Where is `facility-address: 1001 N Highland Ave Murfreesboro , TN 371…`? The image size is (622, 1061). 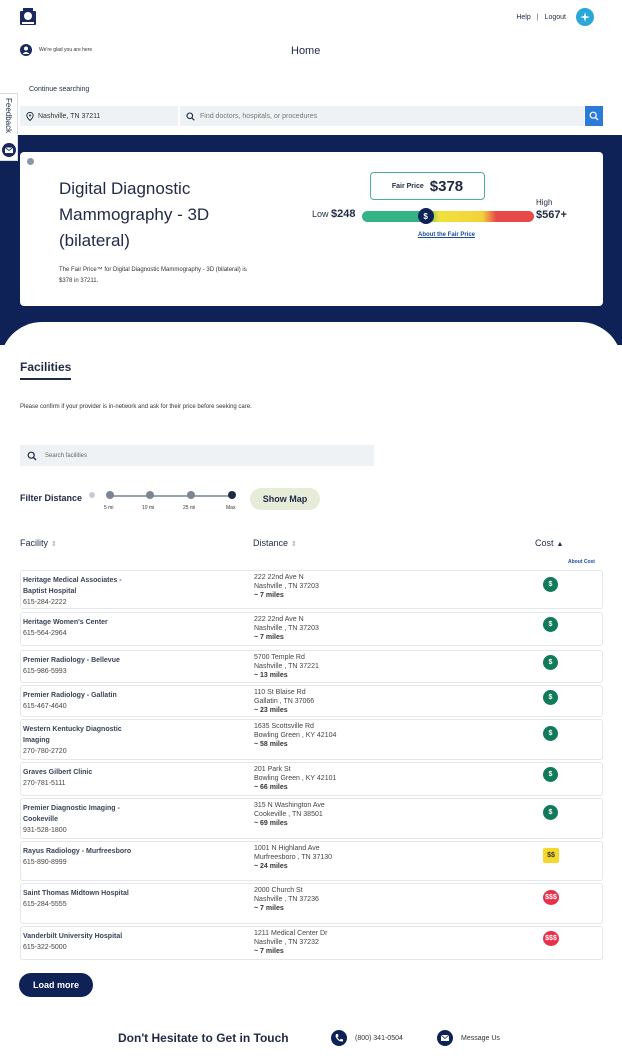 facility-address: 1001 N Highland Ave Murfreesboro , TN 371… is located at coordinates (329, 857).